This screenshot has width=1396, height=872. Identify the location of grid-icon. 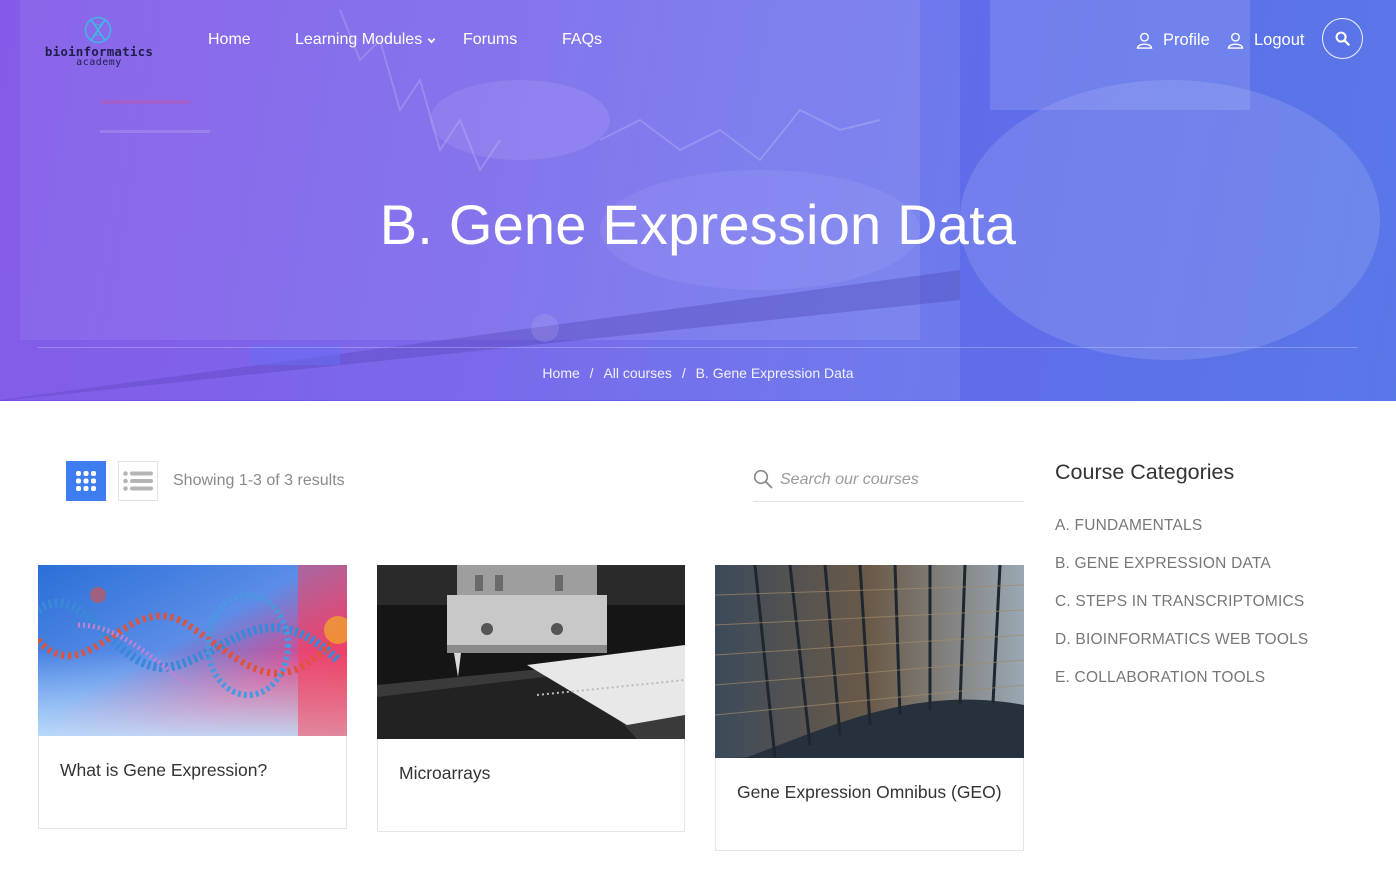
(86, 481).